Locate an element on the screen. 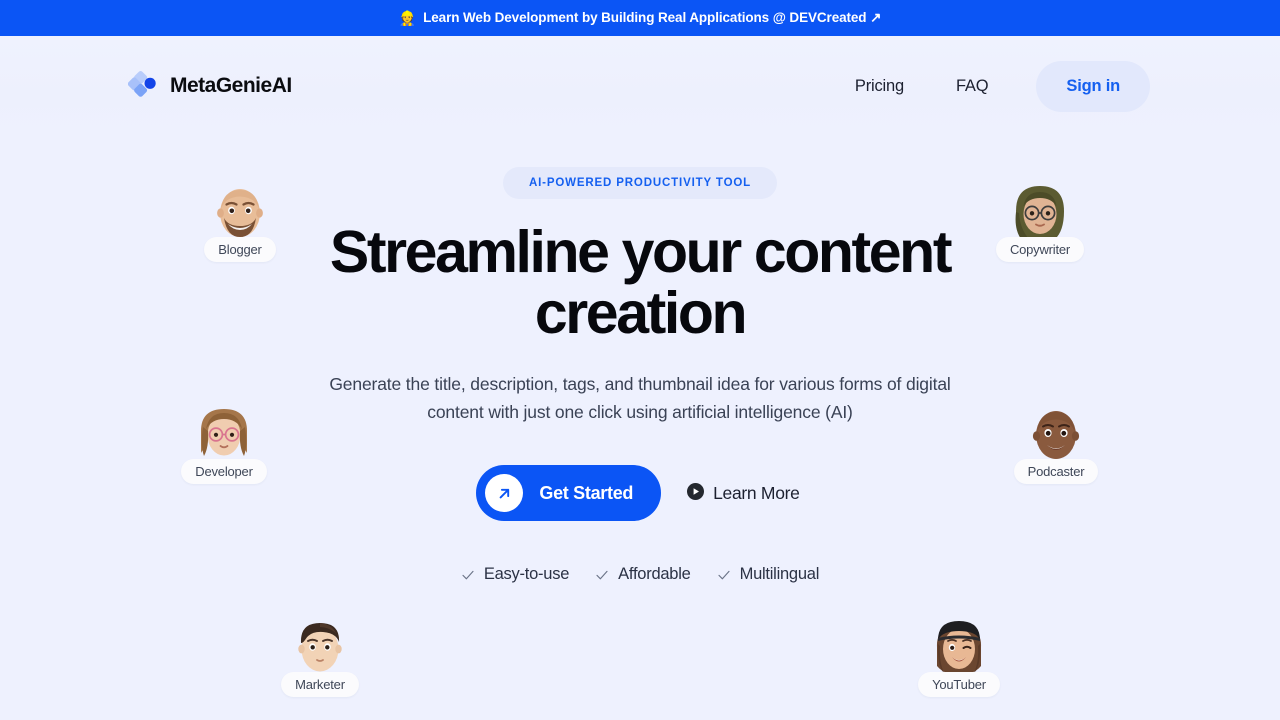 Image resolution: width=1280 pixels, height=720 pixels. learn-more-button: Learn More is located at coordinates (743, 493).